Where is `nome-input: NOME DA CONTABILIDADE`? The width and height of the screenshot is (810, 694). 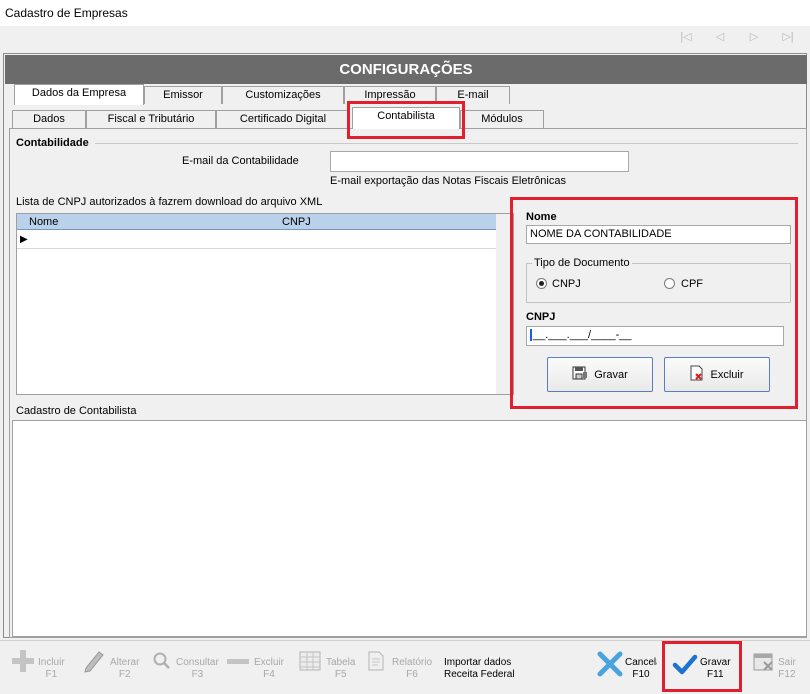 nome-input: NOME DA CONTABILIDADE is located at coordinates (658, 234).